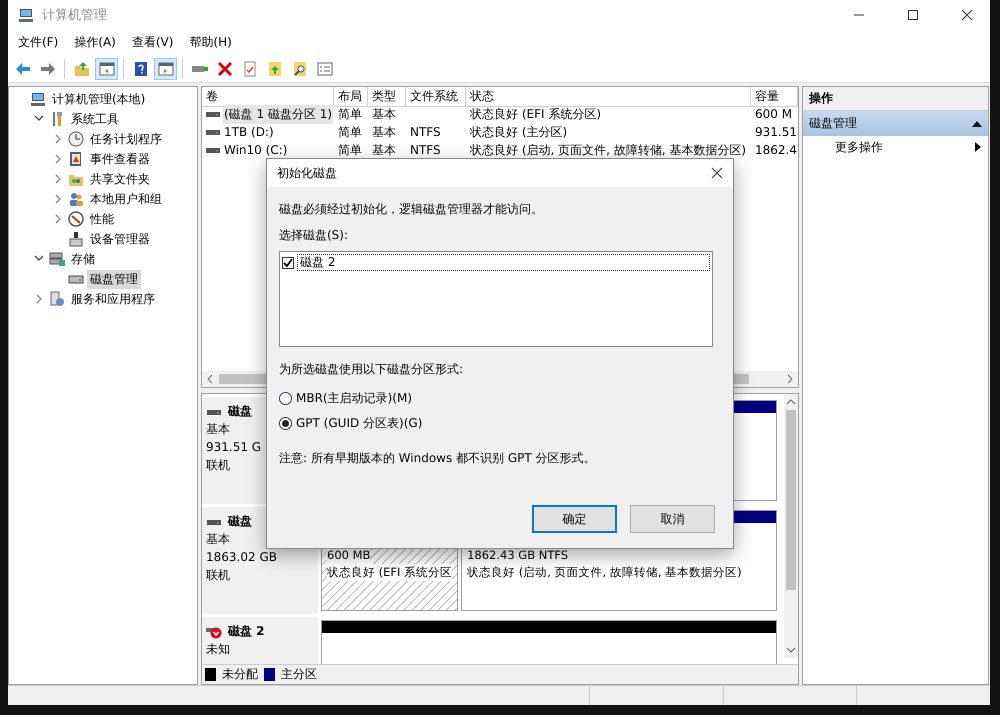  I want to click on tree-item: 存储, so click(83, 259).